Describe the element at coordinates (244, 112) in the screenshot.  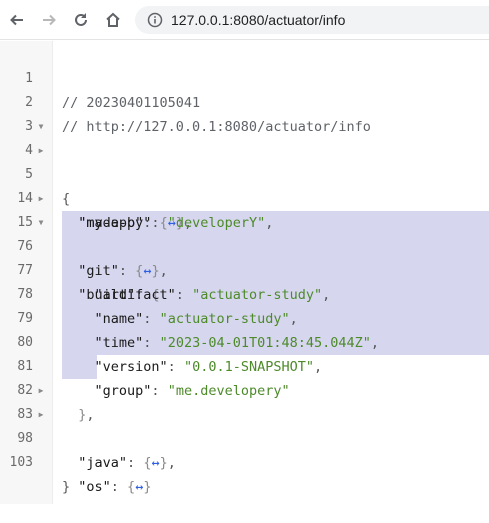
I see `code-line: 3` at that location.